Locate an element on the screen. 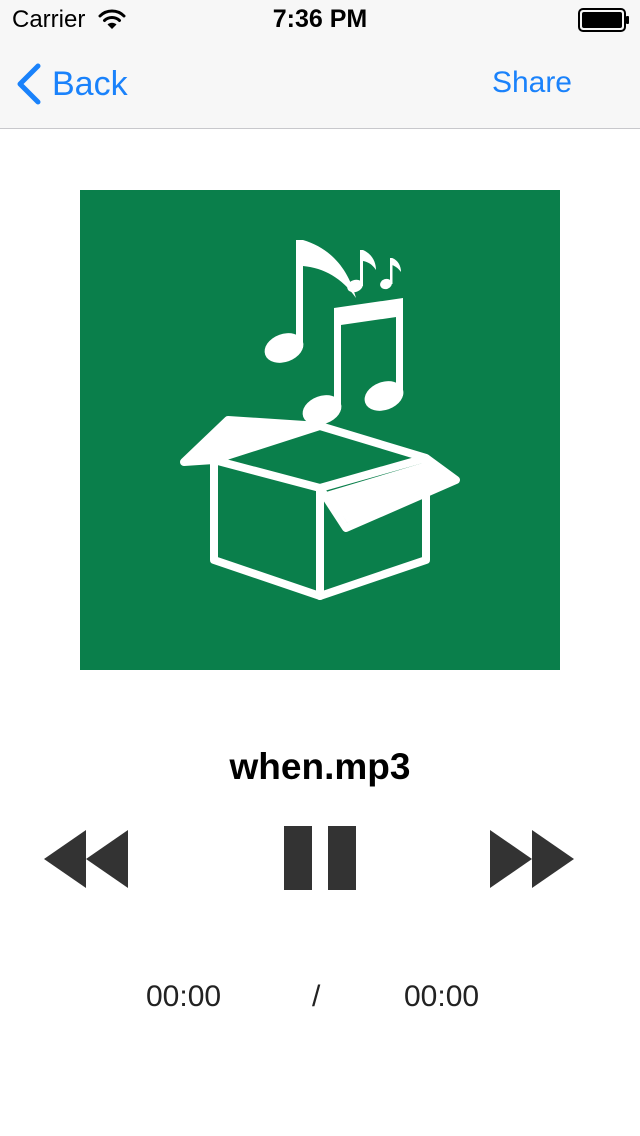 The width and height of the screenshot is (640, 1136). chevron-left-icon is located at coordinates (29, 84).